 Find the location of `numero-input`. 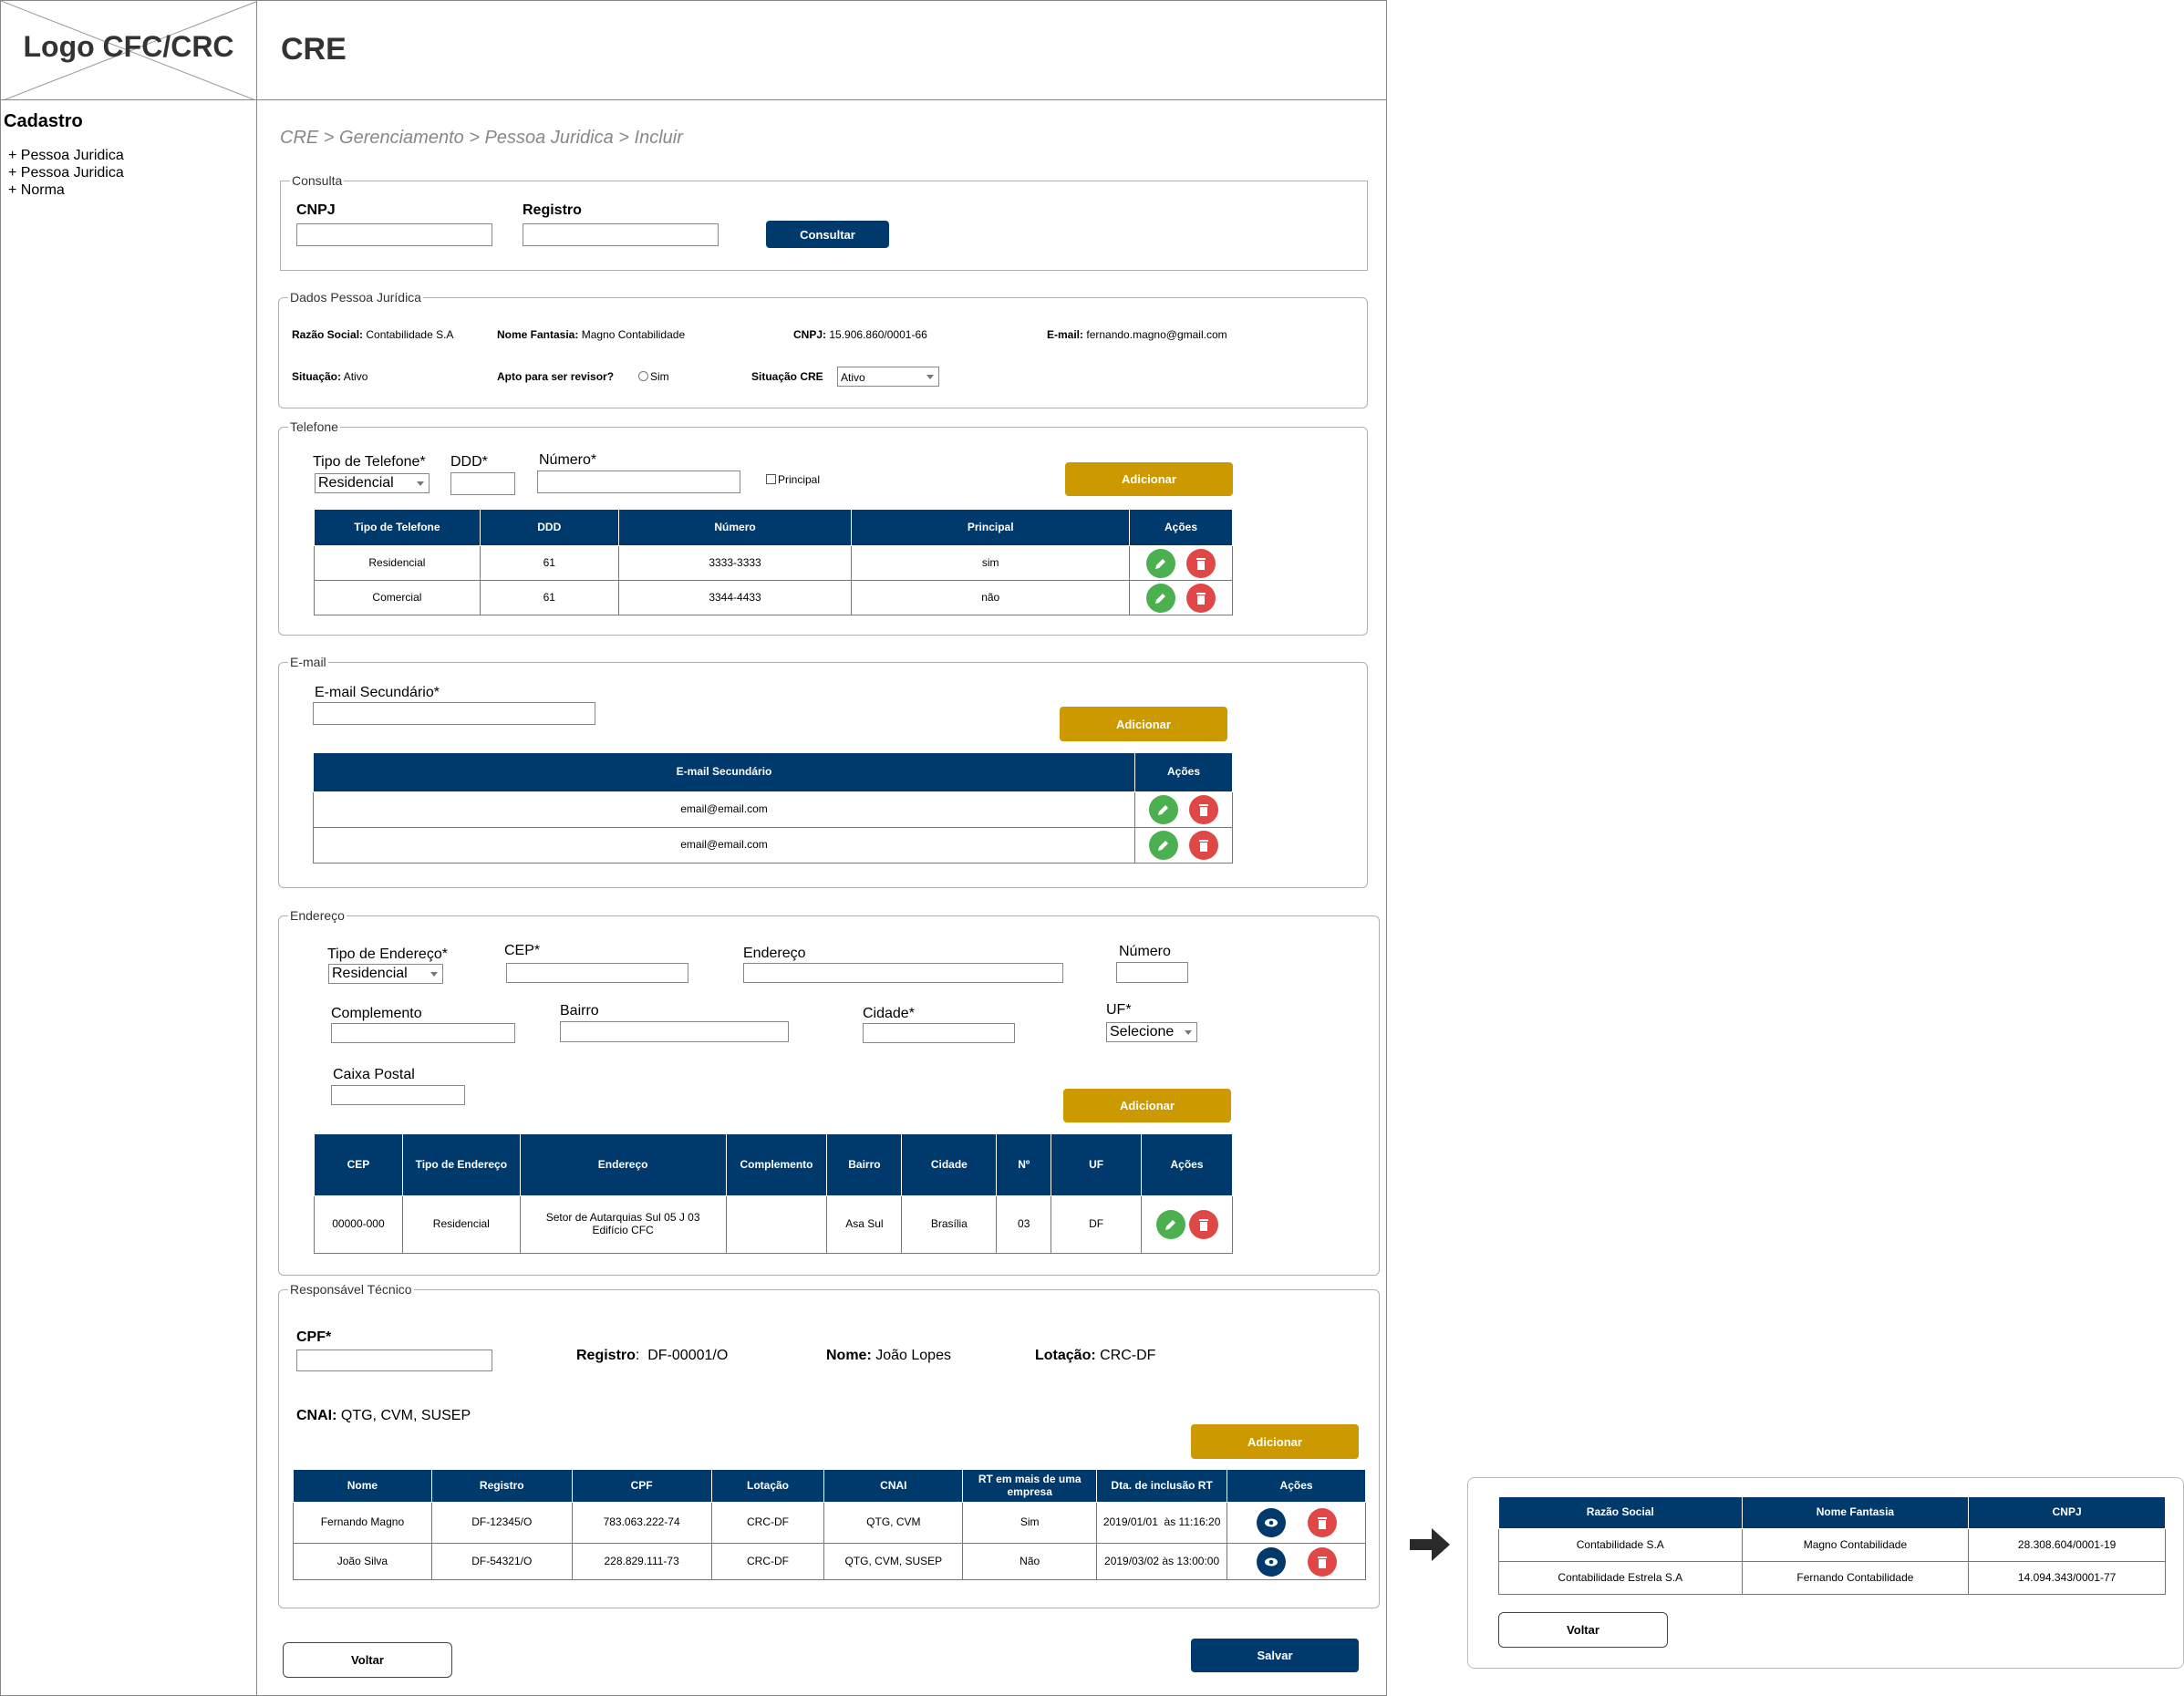

numero-input is located at coordinates (638, 482).